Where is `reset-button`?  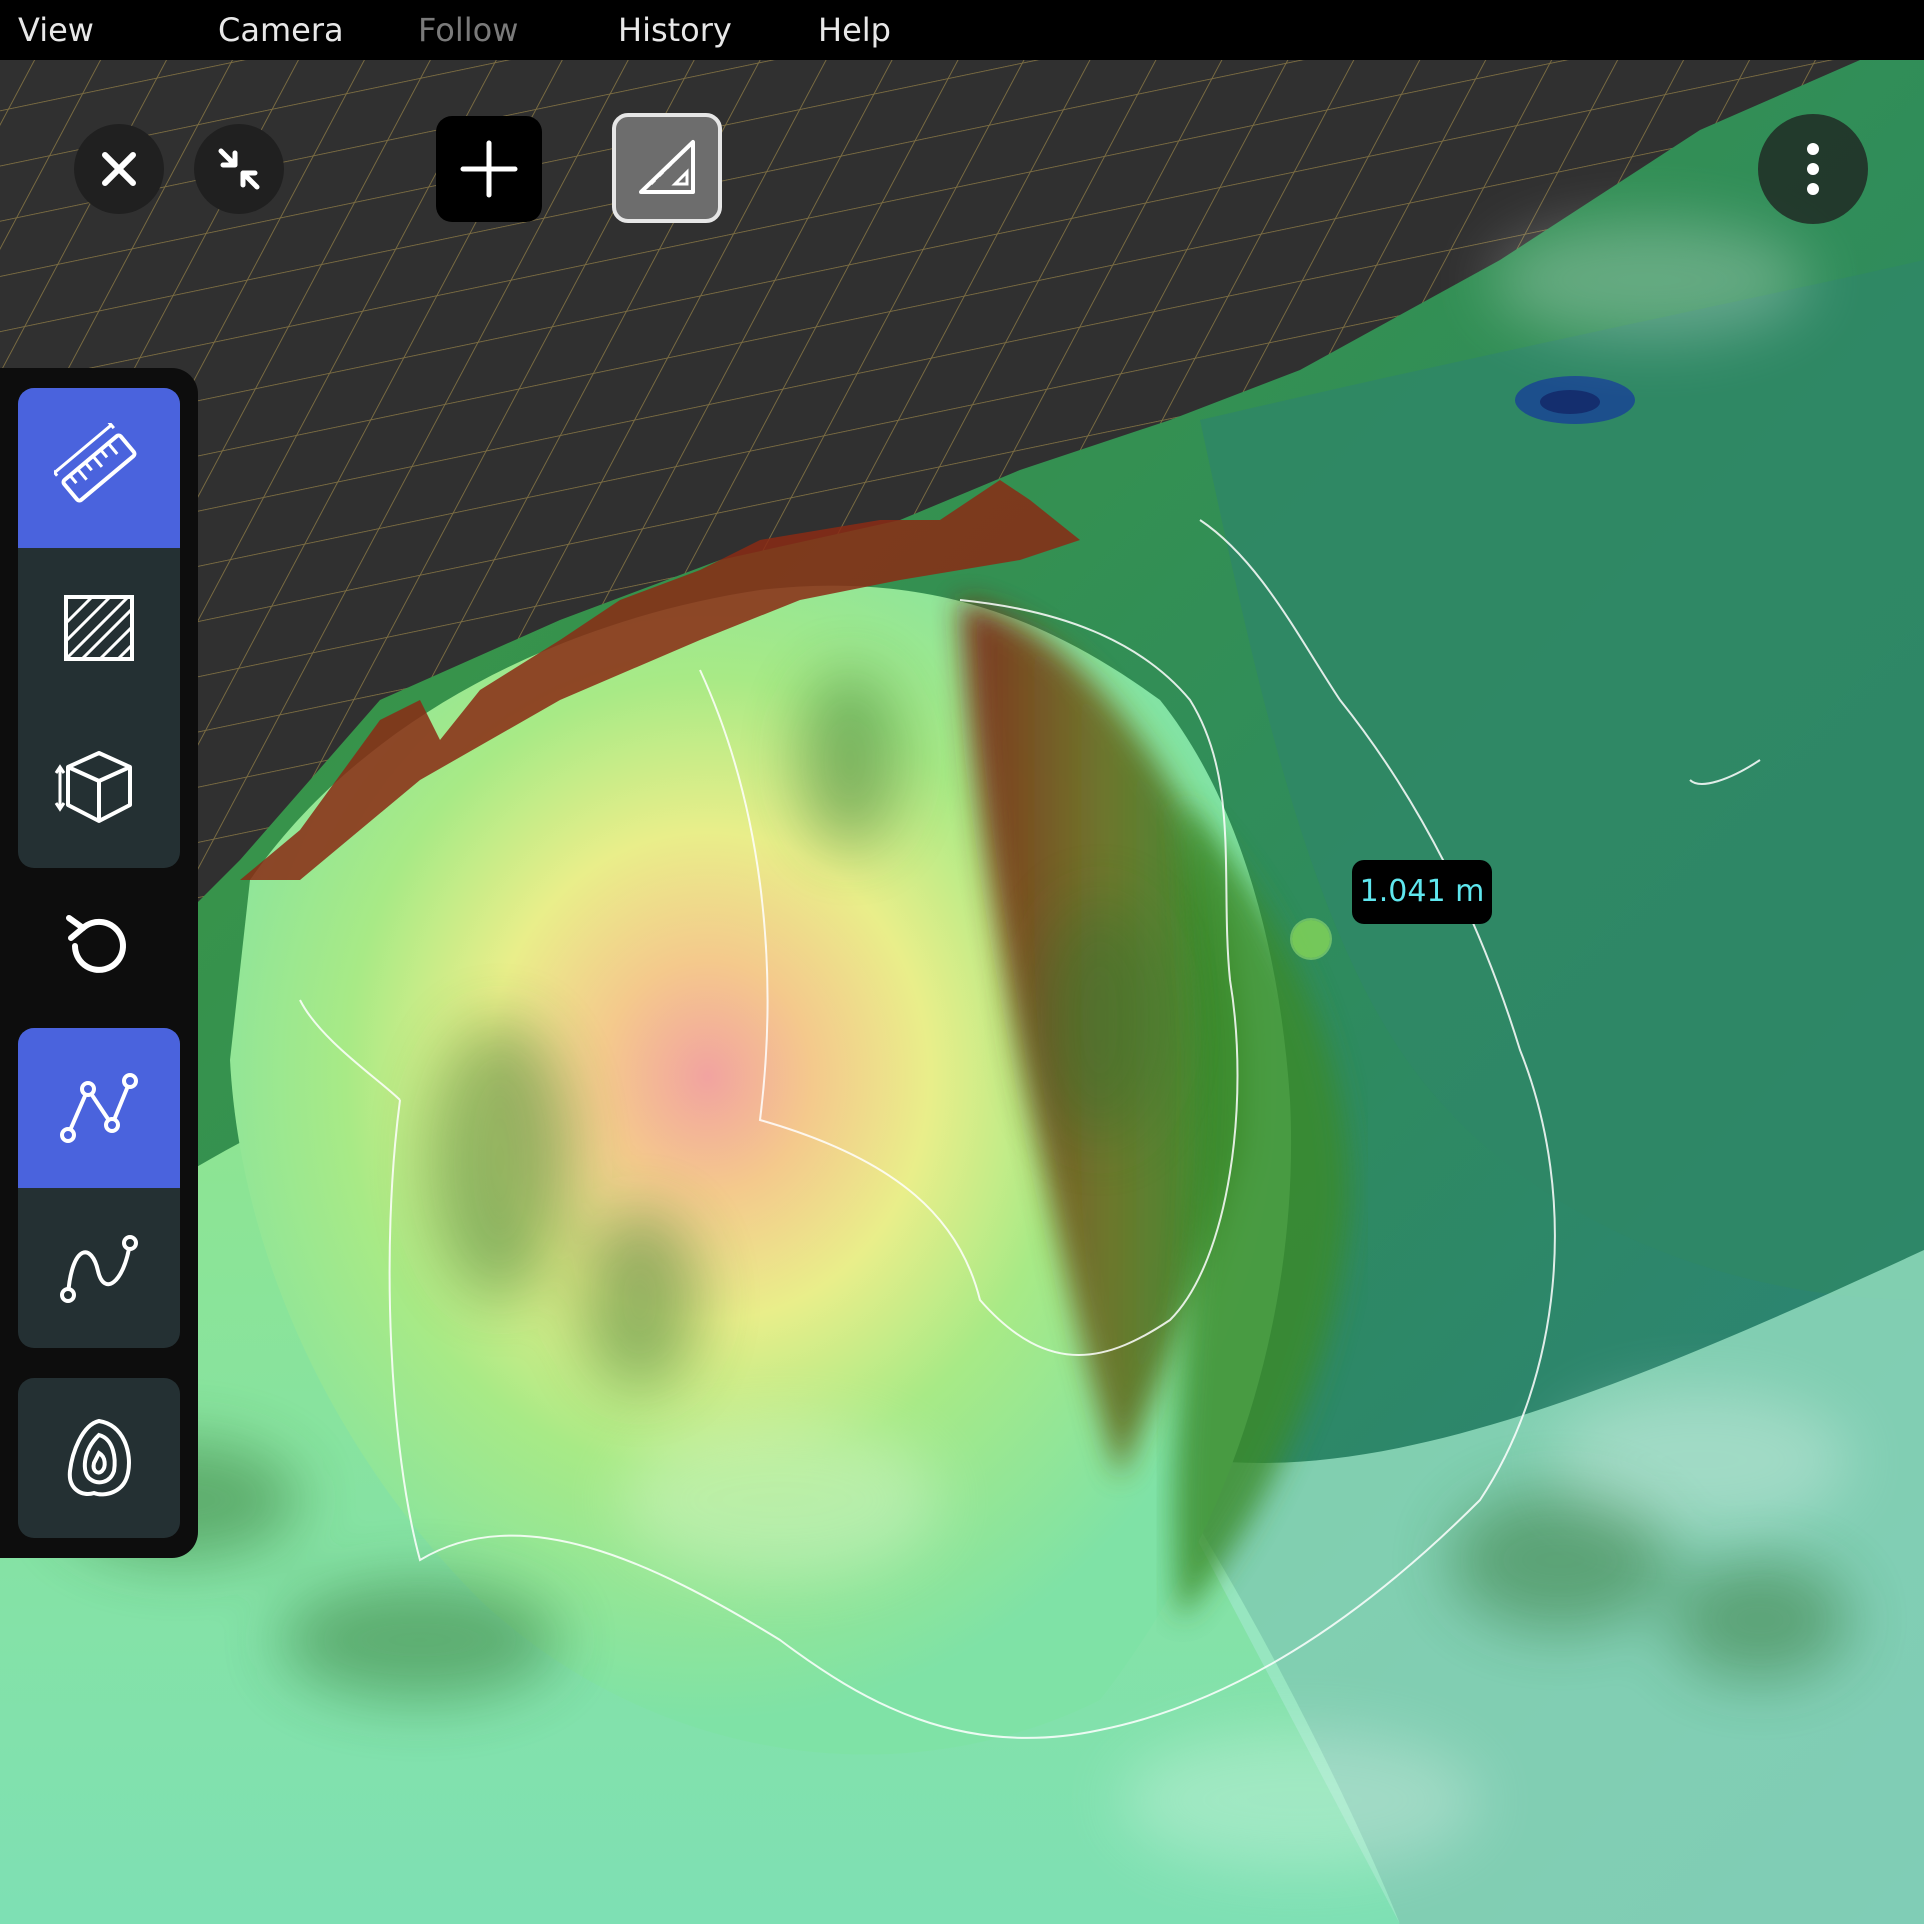 reset-button is located at coordinates (99, 946).